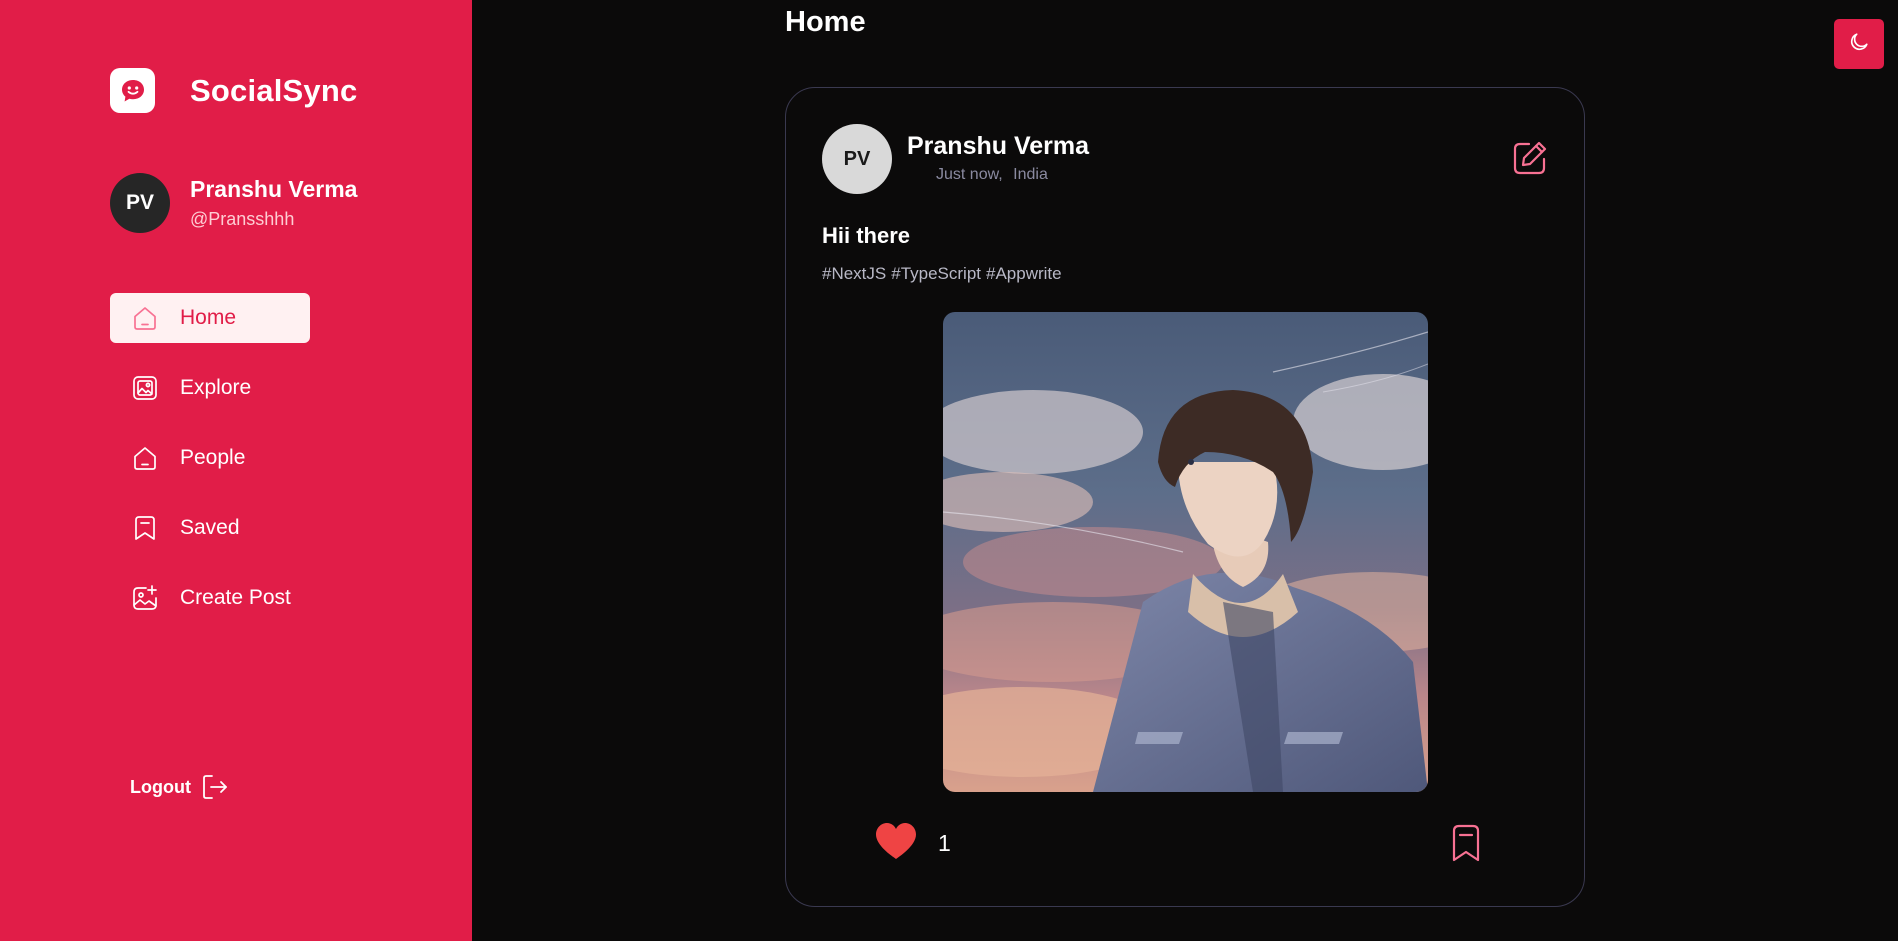 The image size is (1898, 941). What do you see at coordinates (145, 598) in the screenshot?
I see `image-add-icon` at bounding box center [145, 598].